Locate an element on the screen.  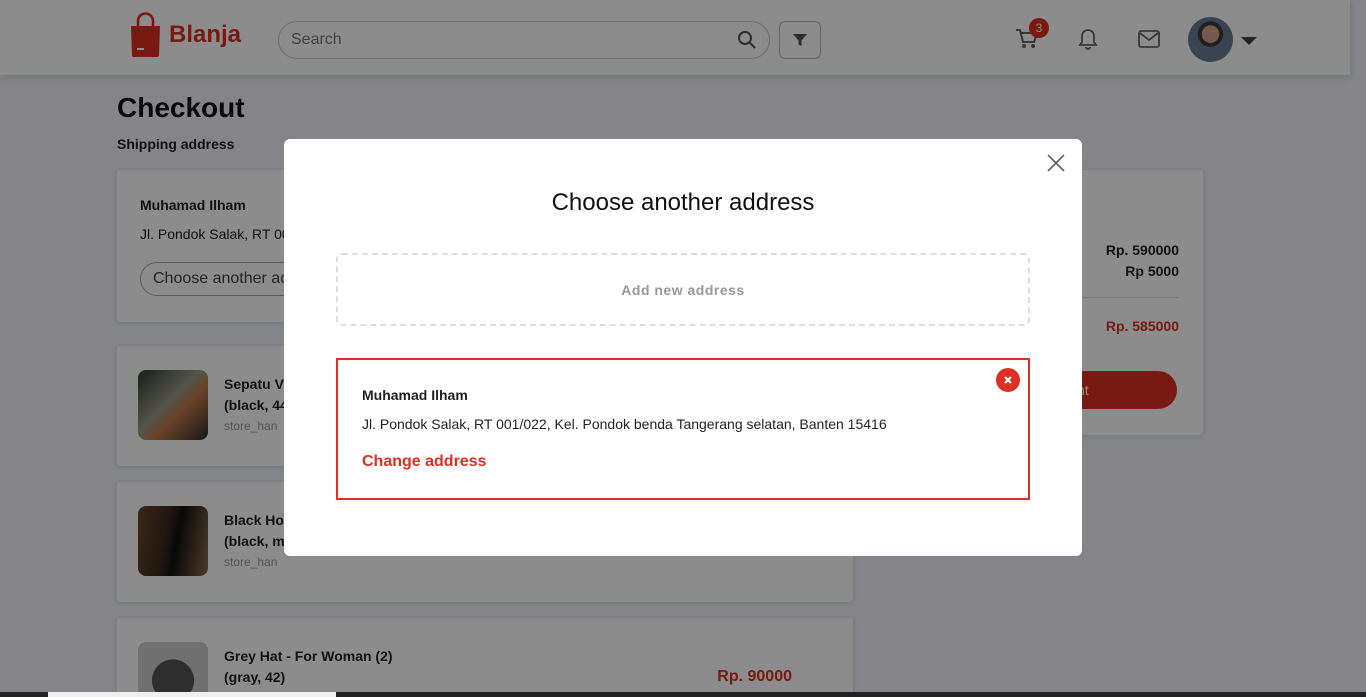
bottom-bar-segment is located at coordinates (192, 694).